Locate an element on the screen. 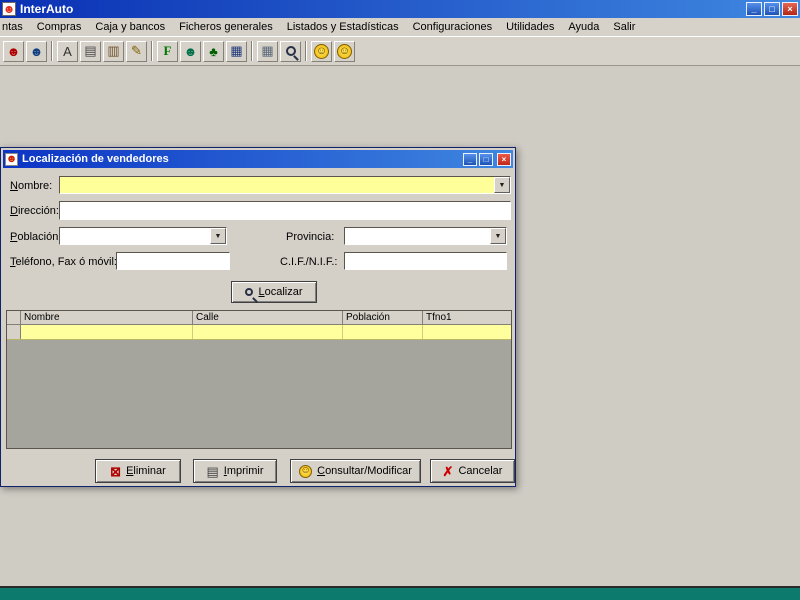 Image resolution: width=800 pixels, height=600 pixels. dialog-titlebar: ☻ Localización de vendedores _ □ × is located at coordinates (258, 159).